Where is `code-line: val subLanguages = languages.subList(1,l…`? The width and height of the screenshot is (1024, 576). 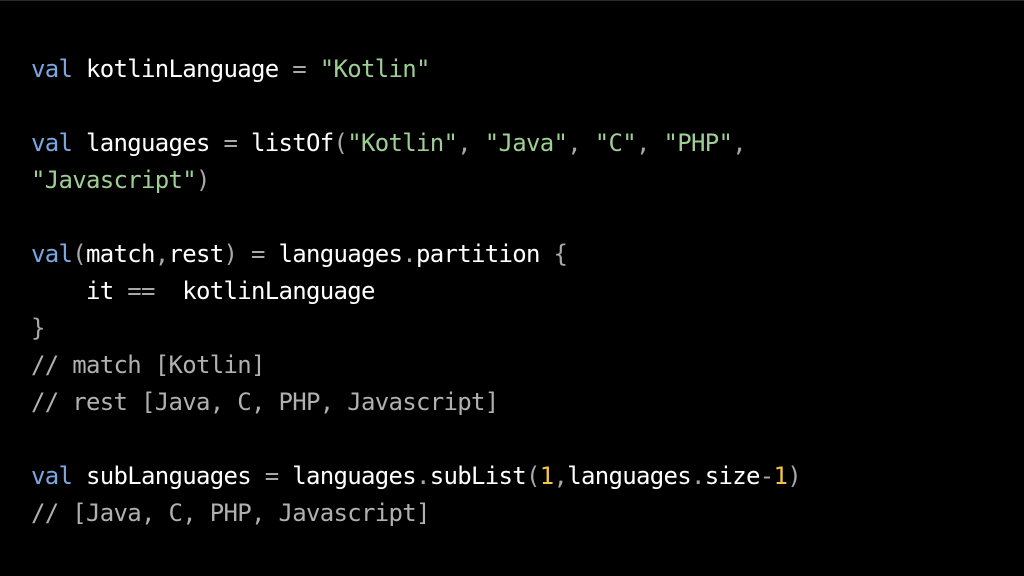
code-line: val subLanguages = languages.subList(1,l… is located at coordinates (416, 476).